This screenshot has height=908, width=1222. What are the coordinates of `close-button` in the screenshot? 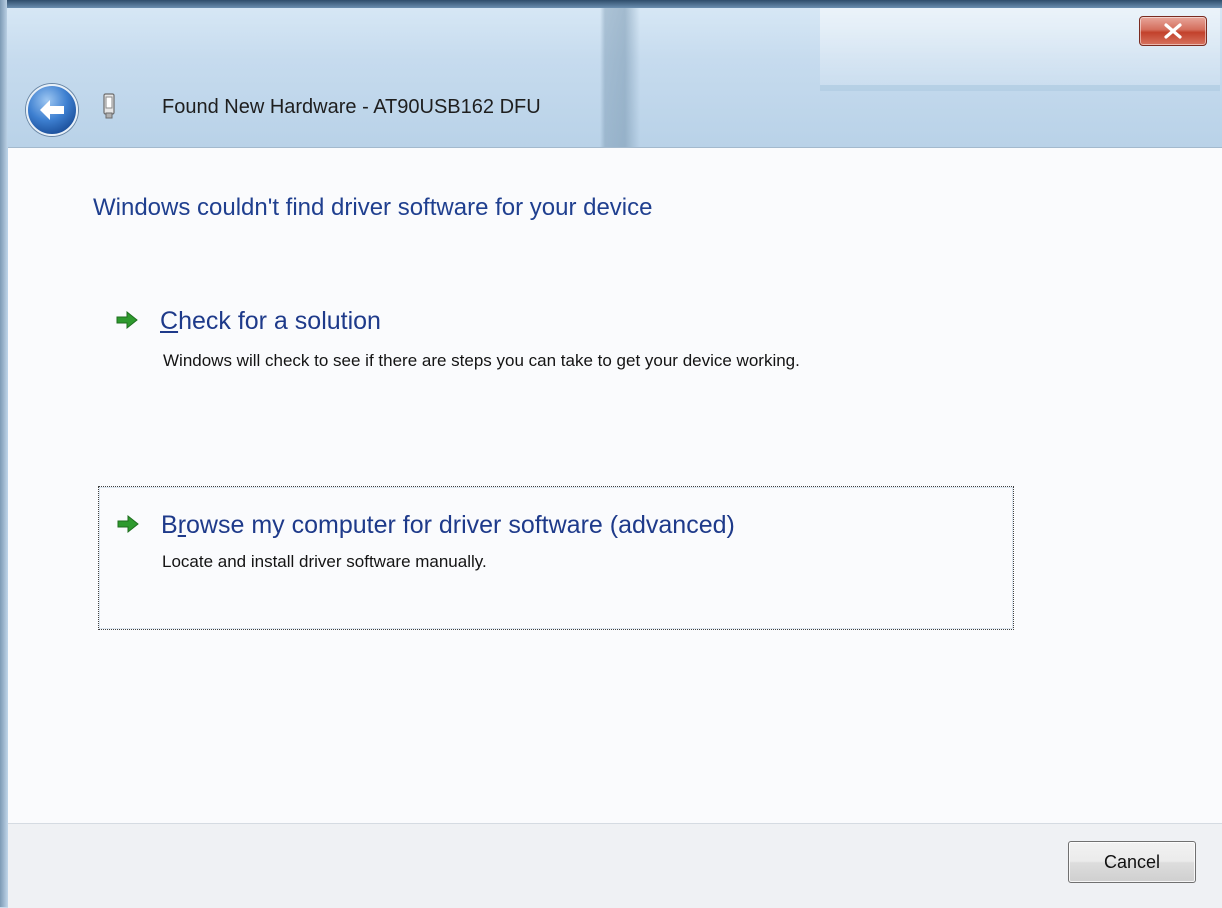 It's located at (1173, 31).